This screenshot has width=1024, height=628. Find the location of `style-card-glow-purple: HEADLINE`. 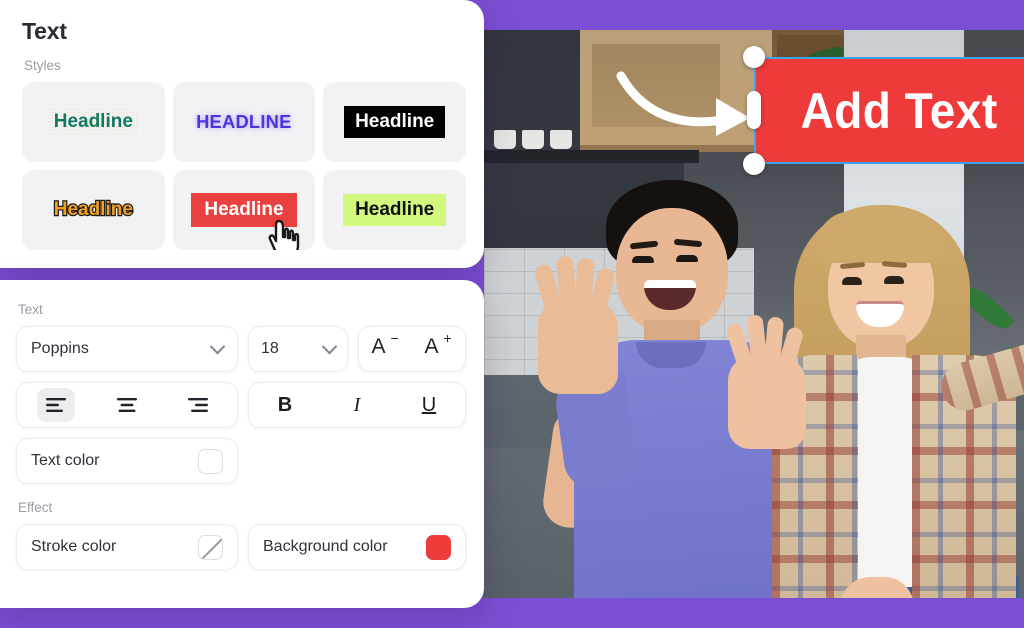

style-card-glow-purple: HEADLINE is located at coordinates (244, 122).